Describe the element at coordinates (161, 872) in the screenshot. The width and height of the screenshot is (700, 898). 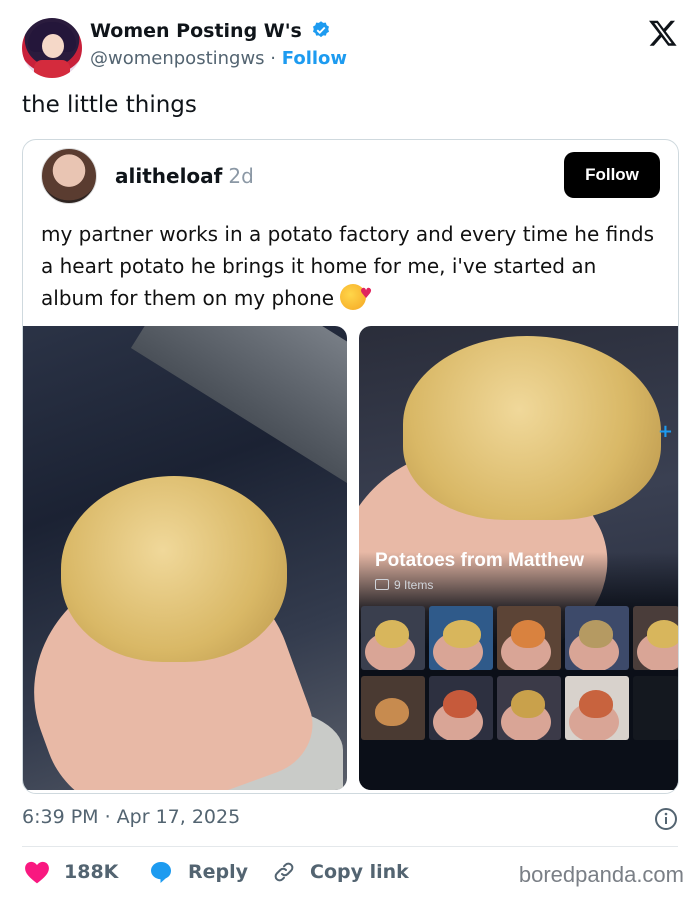
I see `reply-bubble-icon` at that location.